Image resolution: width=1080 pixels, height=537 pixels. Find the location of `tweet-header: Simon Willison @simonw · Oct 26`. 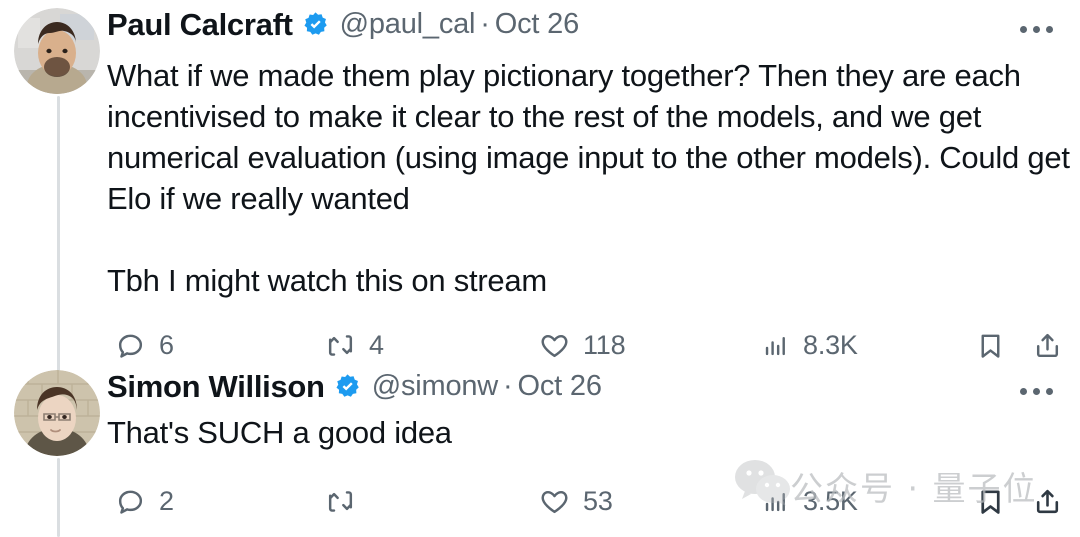

tweet-header: Simon Willison @simonw · Oct 26 is located at coordinates (587, 386).